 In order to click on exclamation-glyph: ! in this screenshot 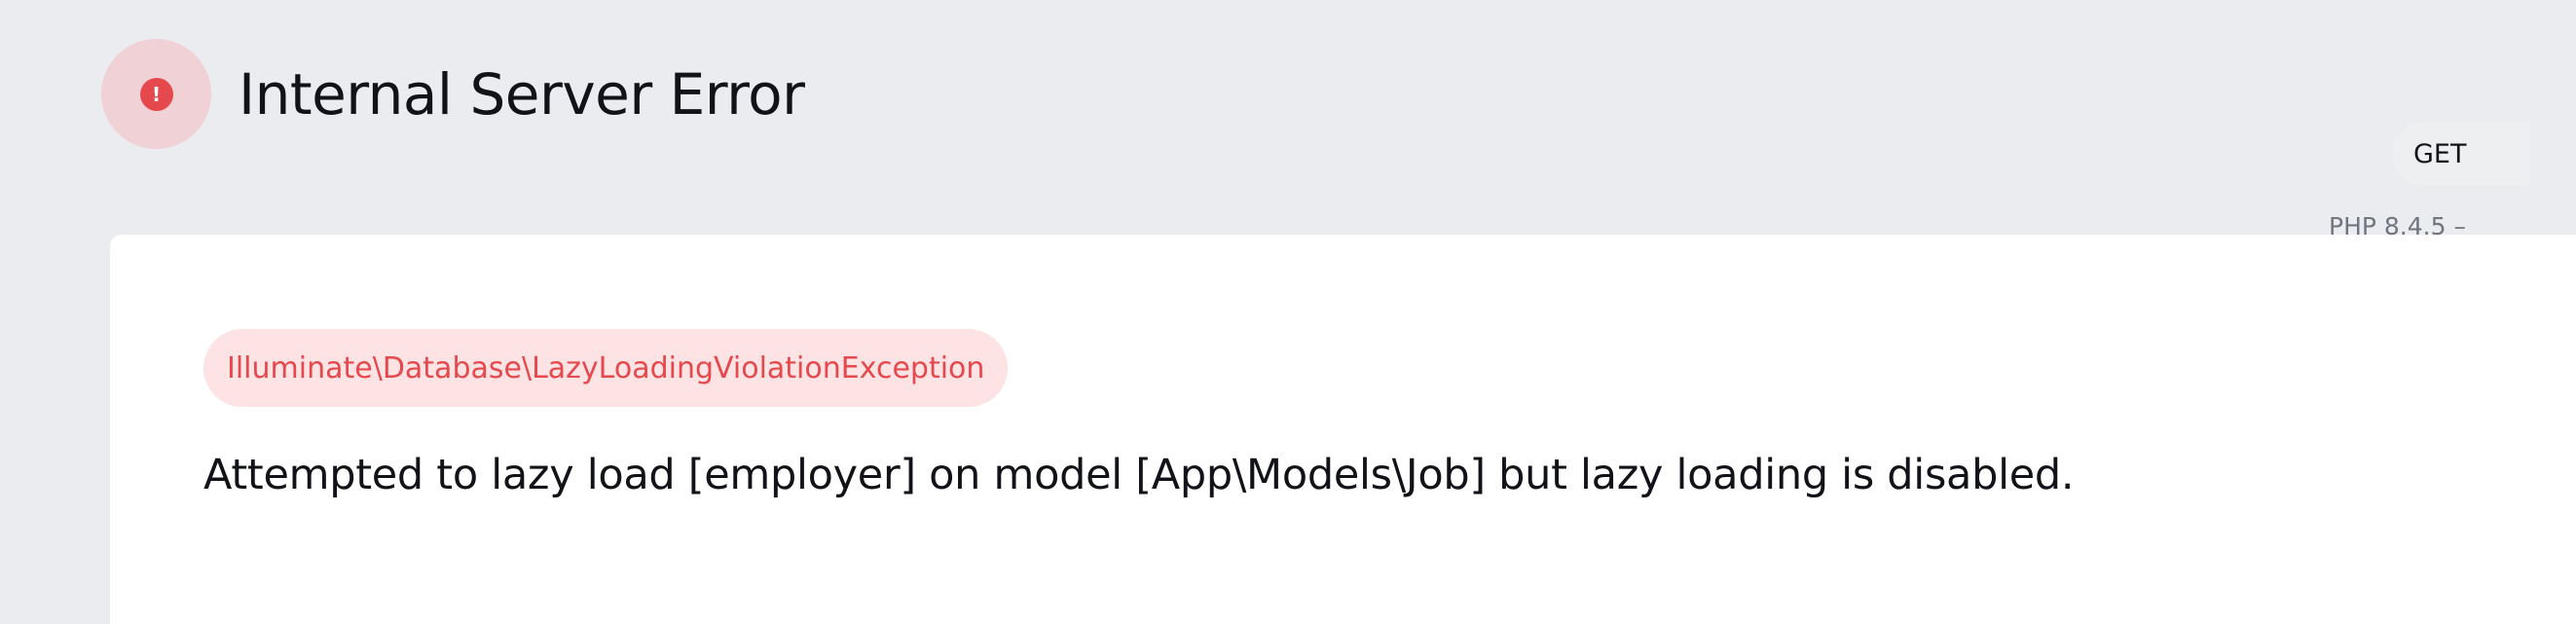, I will do `click(156, 94)`.